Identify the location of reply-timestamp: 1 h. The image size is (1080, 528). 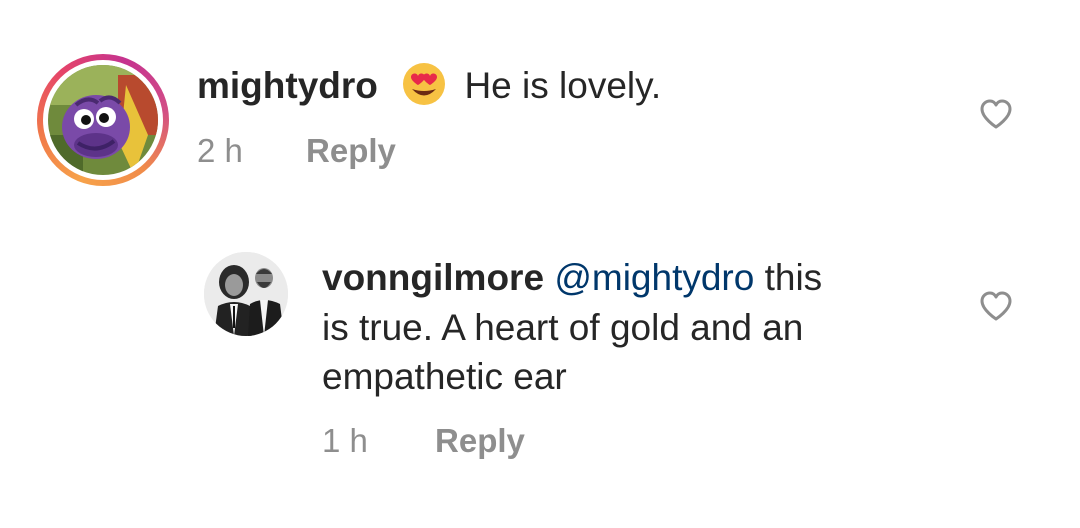
(345, 440).